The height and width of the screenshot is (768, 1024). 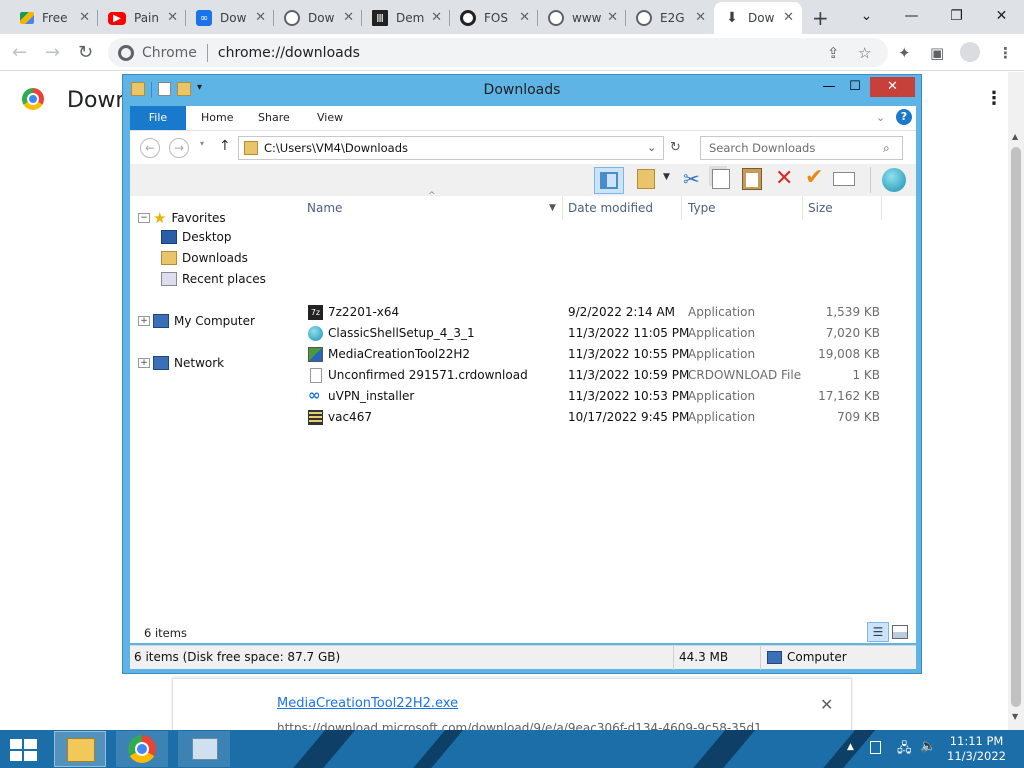 I want to click on delete-x-icon: ✕, so click(x=784, y=178).